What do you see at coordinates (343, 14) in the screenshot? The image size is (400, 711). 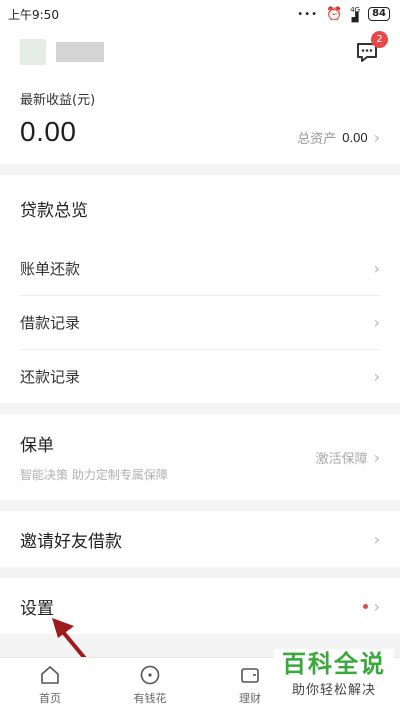 I see `status-icons: ••• ⏰ 4G ▟ 84` at bounding box center [343, 14].